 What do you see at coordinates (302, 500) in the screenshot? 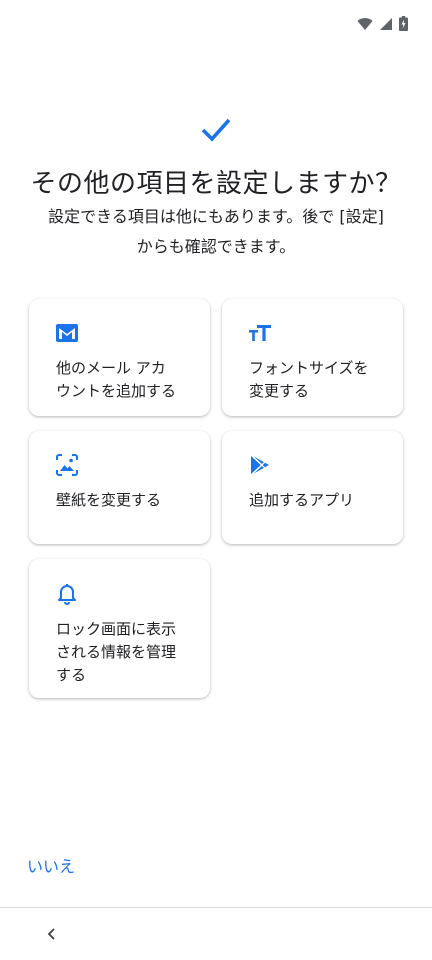
I see `card-label: 追加するアプリ` at bounding box center [302, 500].